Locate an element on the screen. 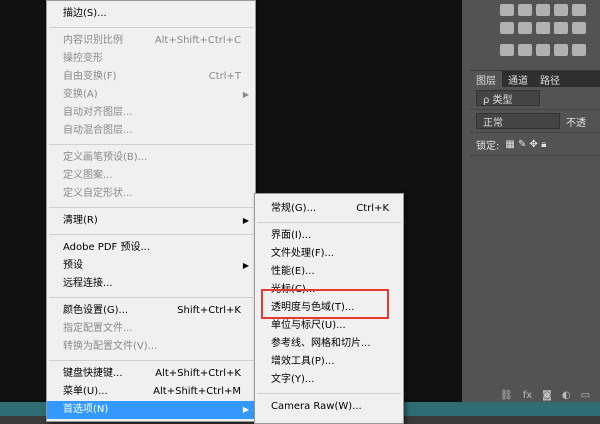 This screenshot has height=424, width=600. menu-item-label: 变换(A) is located at coordinates (80, 94).